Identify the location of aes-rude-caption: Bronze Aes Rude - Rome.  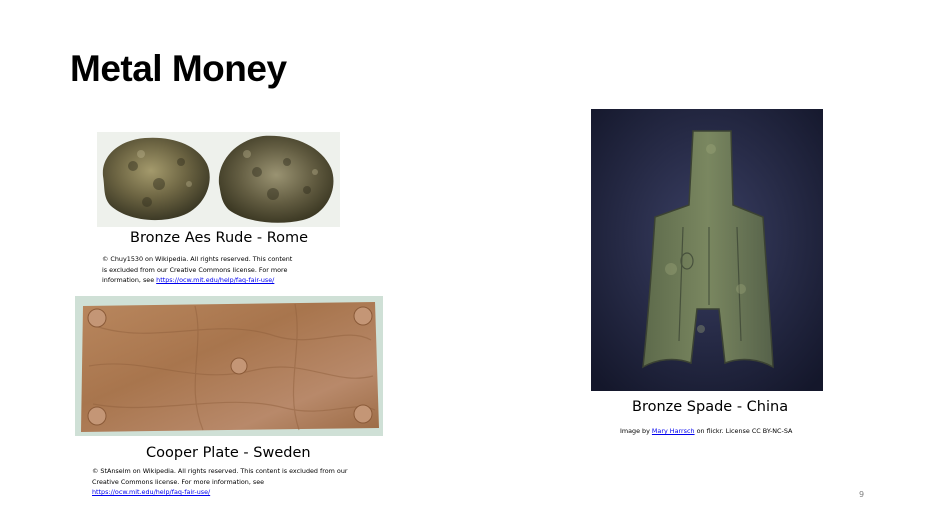
(219, 238).